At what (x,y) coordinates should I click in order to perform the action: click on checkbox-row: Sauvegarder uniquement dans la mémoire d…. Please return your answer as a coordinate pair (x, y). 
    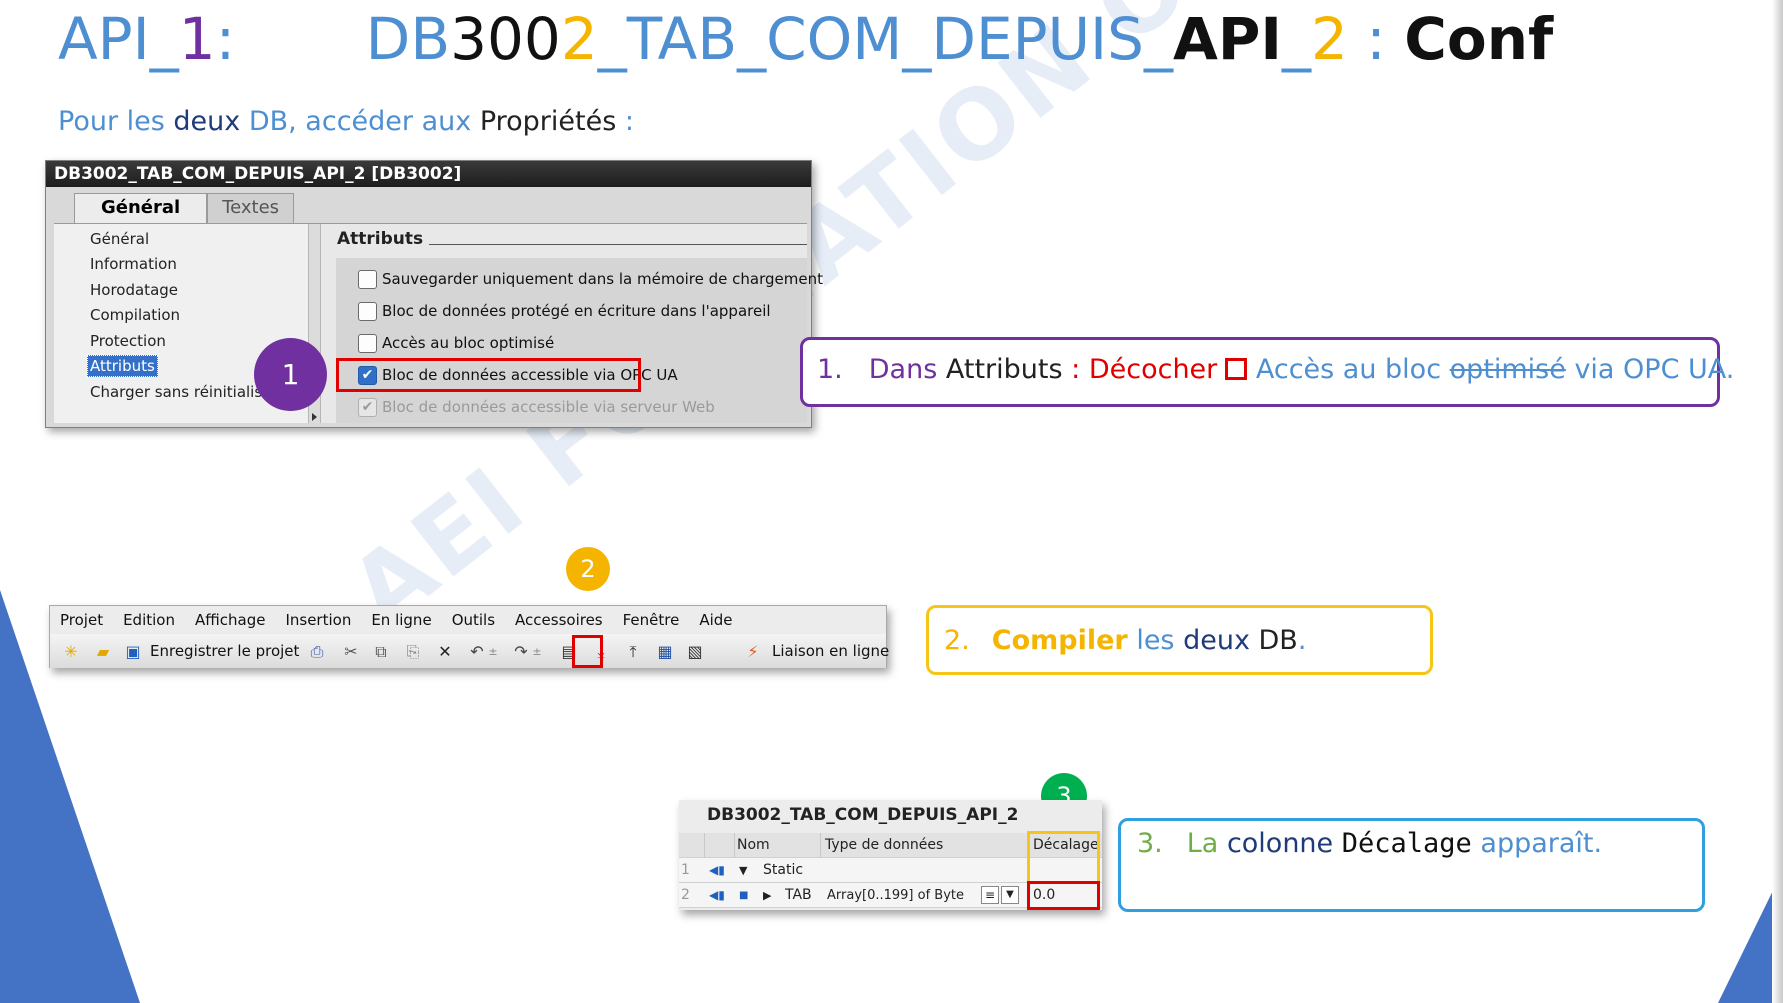
    Looking at the image, I should click on (590, 279).